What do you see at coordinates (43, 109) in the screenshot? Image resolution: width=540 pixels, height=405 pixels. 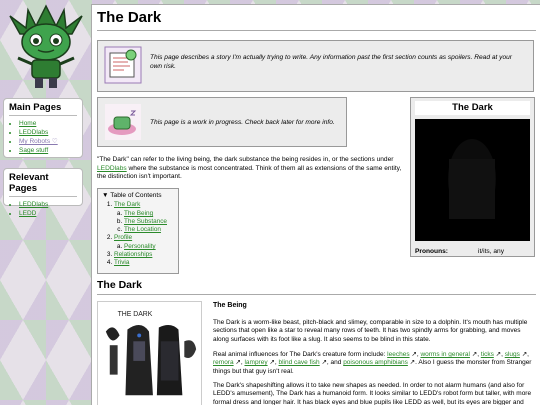 I see `sidebar-heading-main-pages: Main Pages` at bounding box center [43, 109].